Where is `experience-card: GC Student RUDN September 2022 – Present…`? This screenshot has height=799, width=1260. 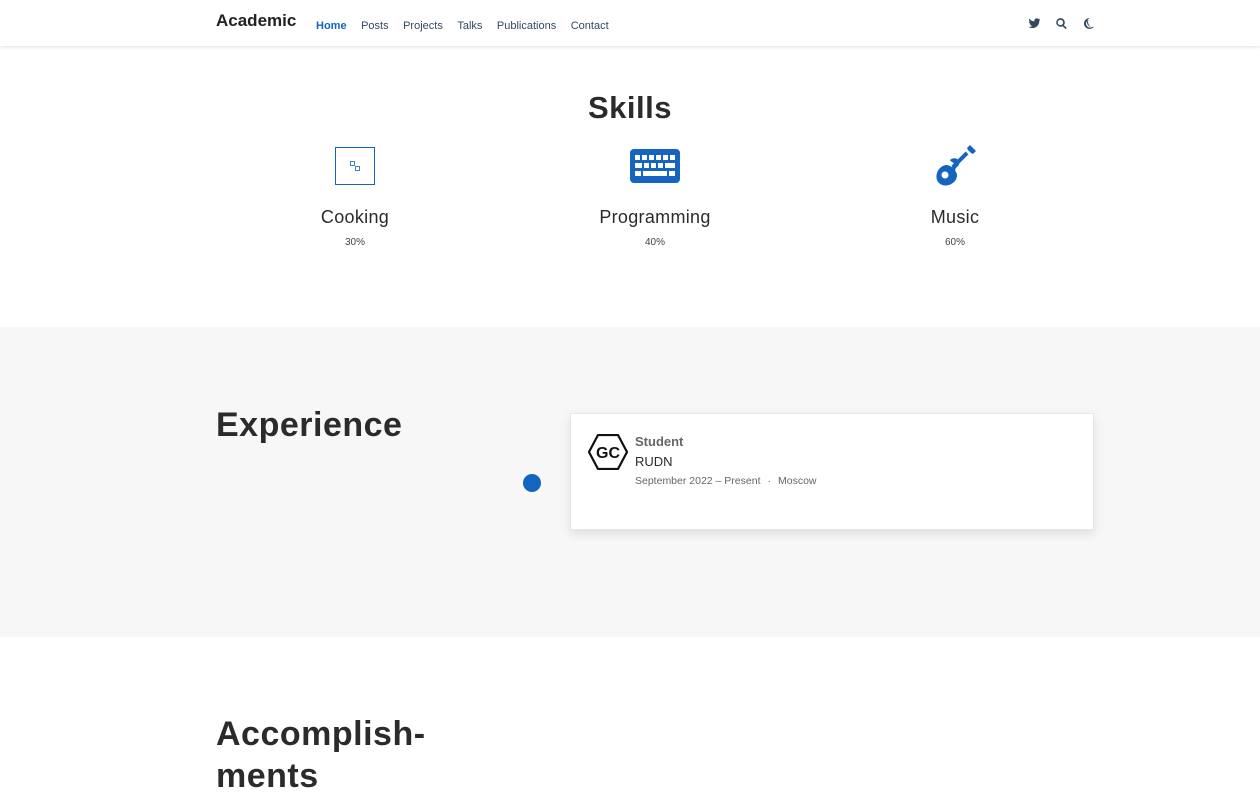
experience-card: GC Student RUDN September 2022 – Present… is located at coordinates (832, 471).